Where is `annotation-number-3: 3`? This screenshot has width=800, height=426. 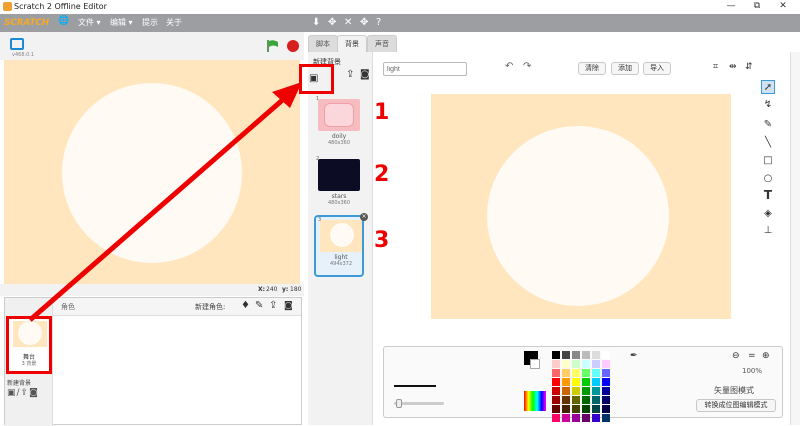
annotation-number-3: 3 is located at coordinates (382, 240).